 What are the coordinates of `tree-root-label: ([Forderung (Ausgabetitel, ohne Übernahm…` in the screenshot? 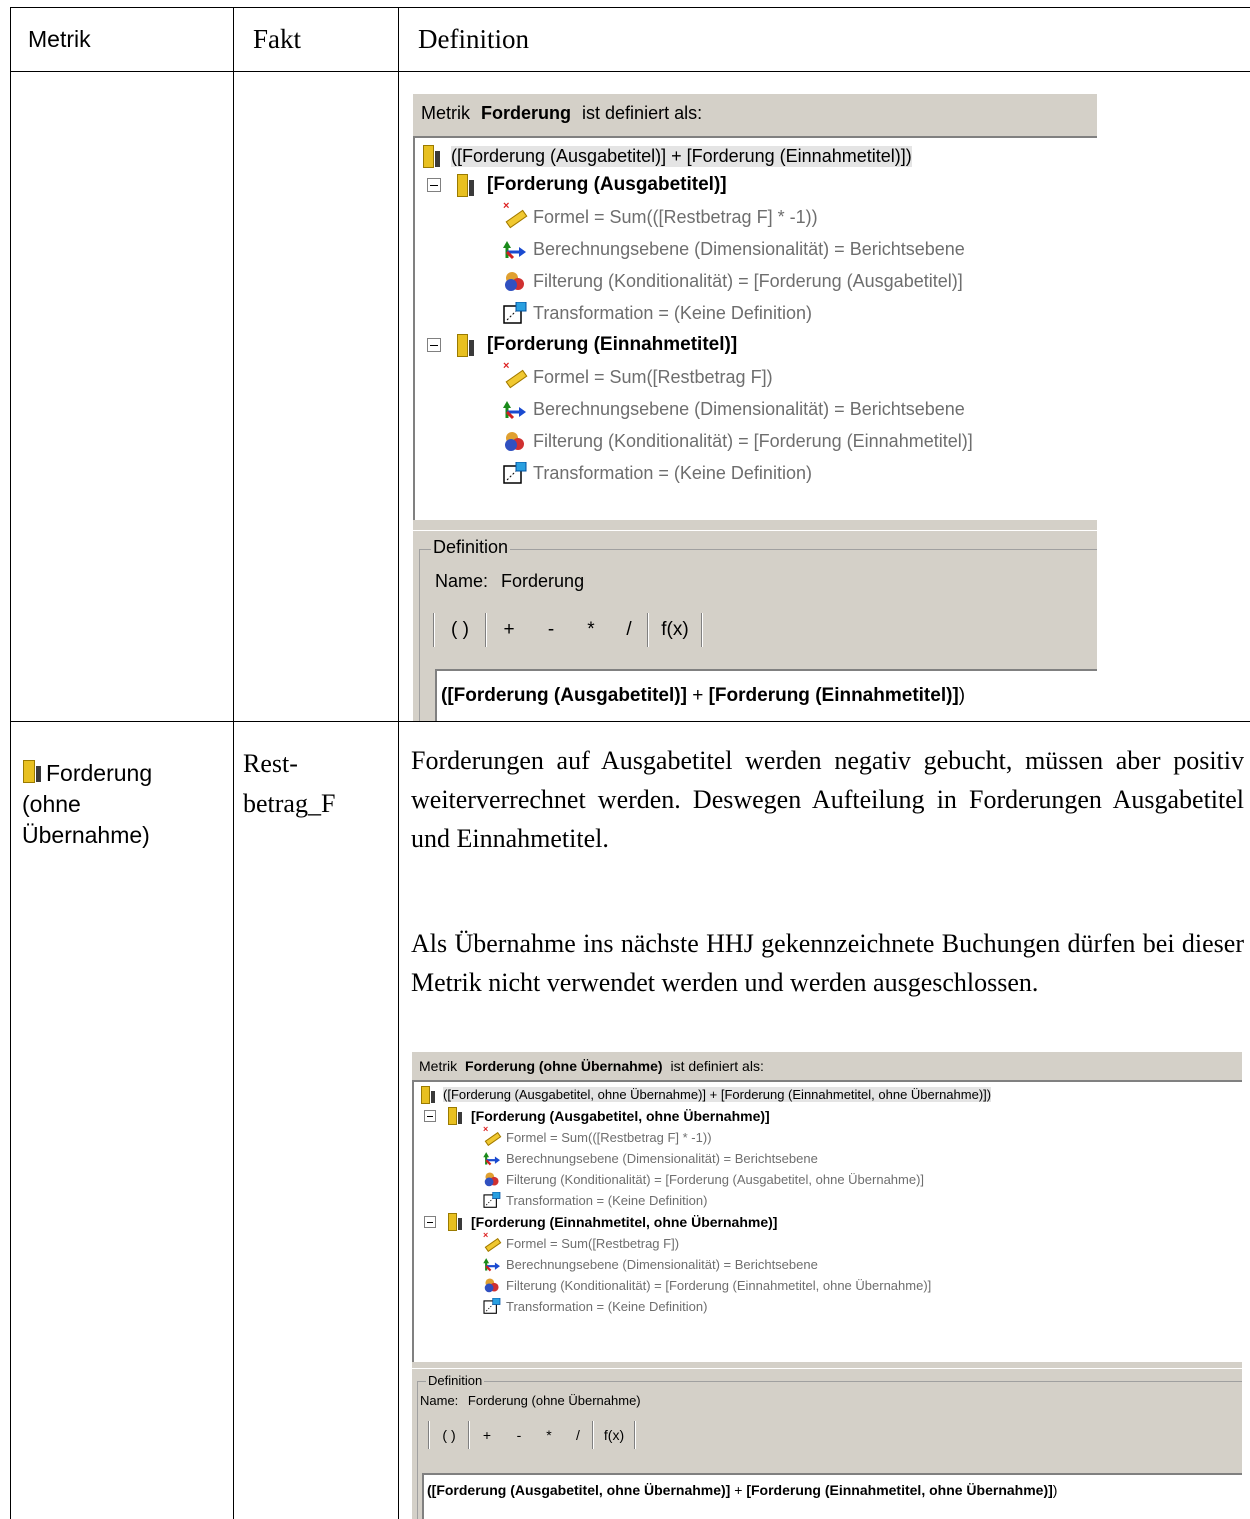 It's located at (717, 1094).